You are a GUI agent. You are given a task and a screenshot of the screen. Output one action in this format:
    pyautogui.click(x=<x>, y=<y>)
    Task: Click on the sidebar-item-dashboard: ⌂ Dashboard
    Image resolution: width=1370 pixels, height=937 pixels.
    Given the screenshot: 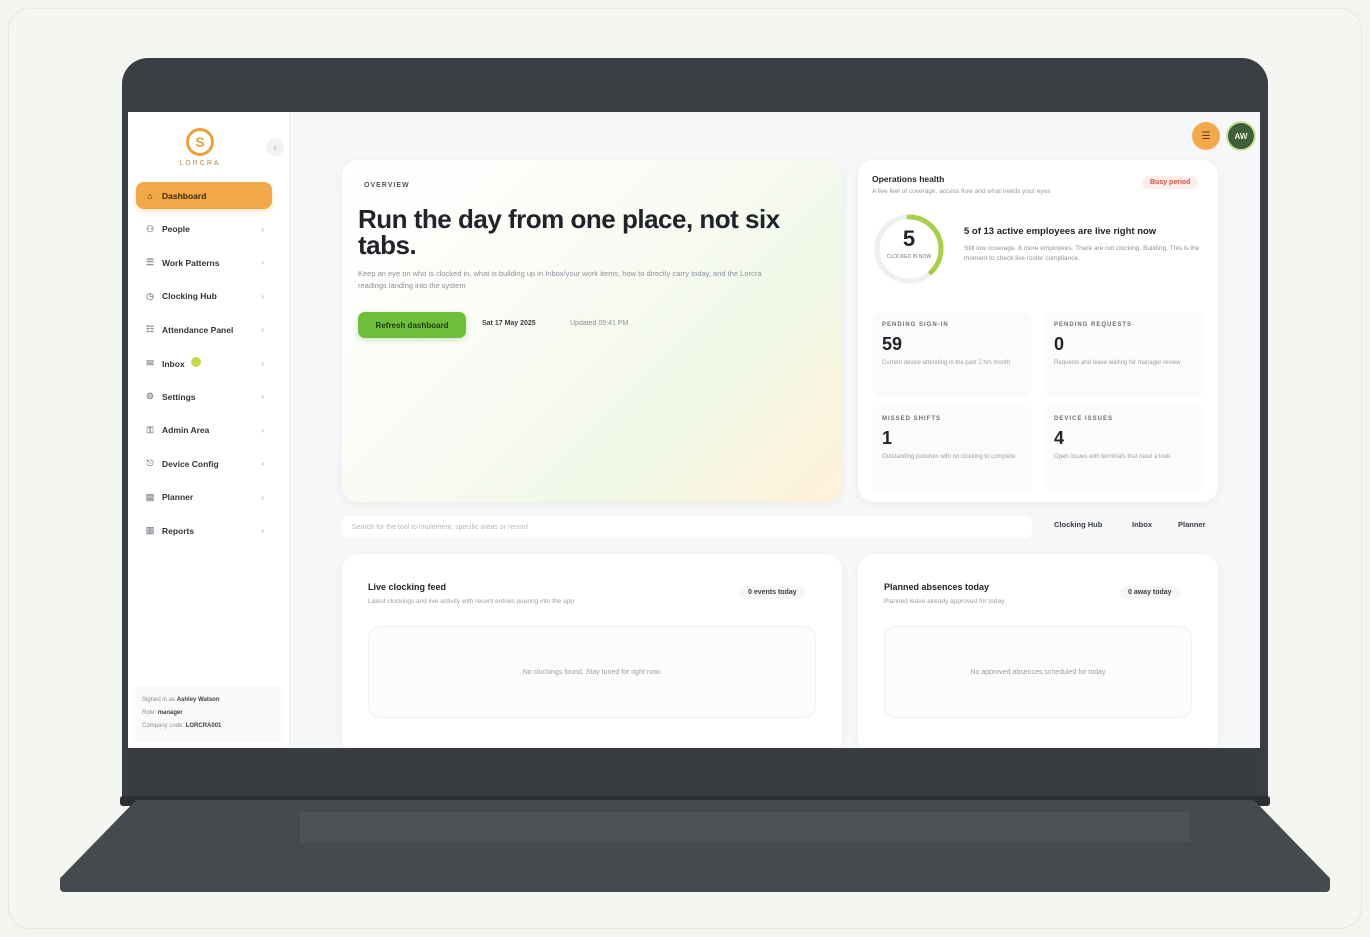 What is the action you would take?
    pyautogui.click(x=204, y=195)
    